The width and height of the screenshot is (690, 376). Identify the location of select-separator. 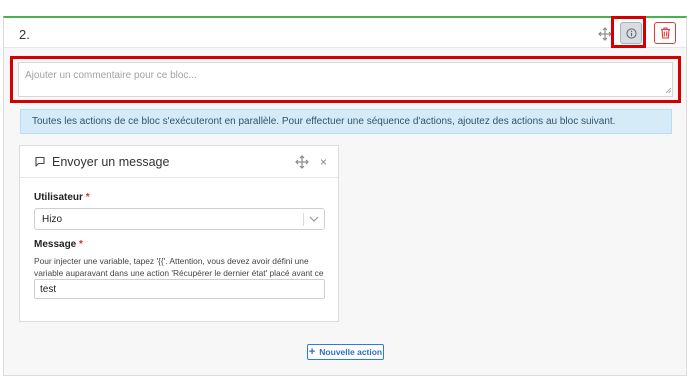
(303, 219).